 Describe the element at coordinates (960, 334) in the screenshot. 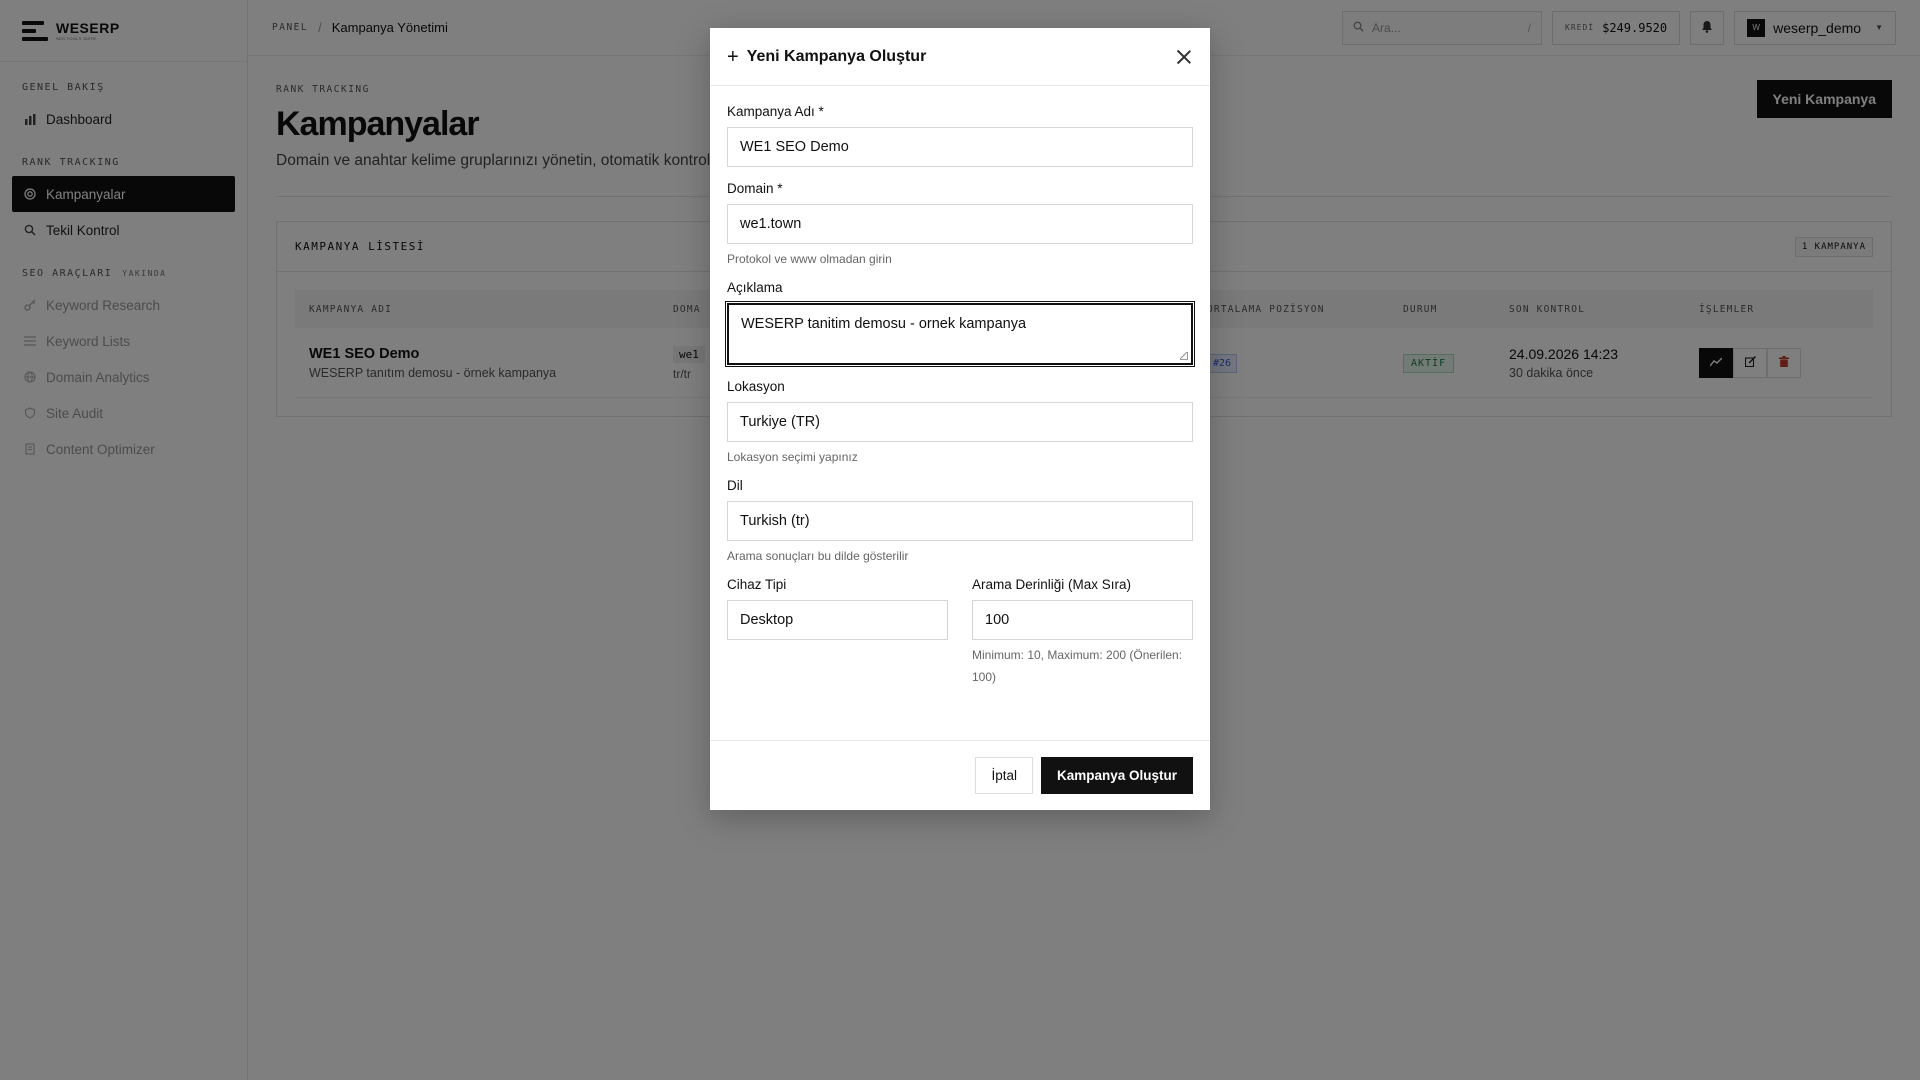

I see `description-textarea: WESERP tanitim demosu - ornek kampanya` at that location.